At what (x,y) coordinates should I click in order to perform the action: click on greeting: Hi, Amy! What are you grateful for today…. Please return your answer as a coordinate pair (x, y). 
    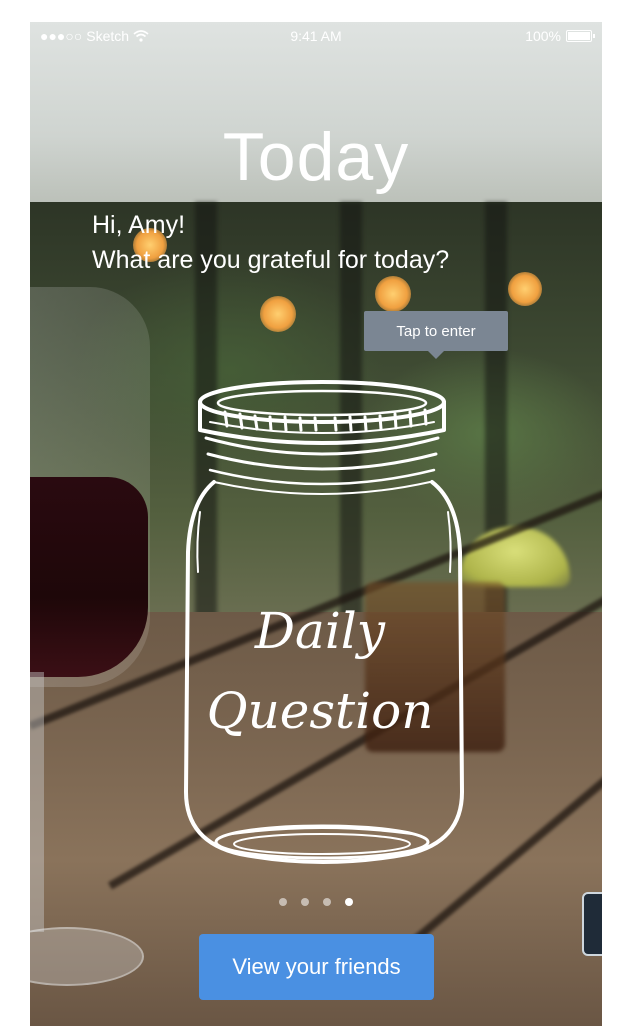
    Looking at the image, I should click on (270, 243).